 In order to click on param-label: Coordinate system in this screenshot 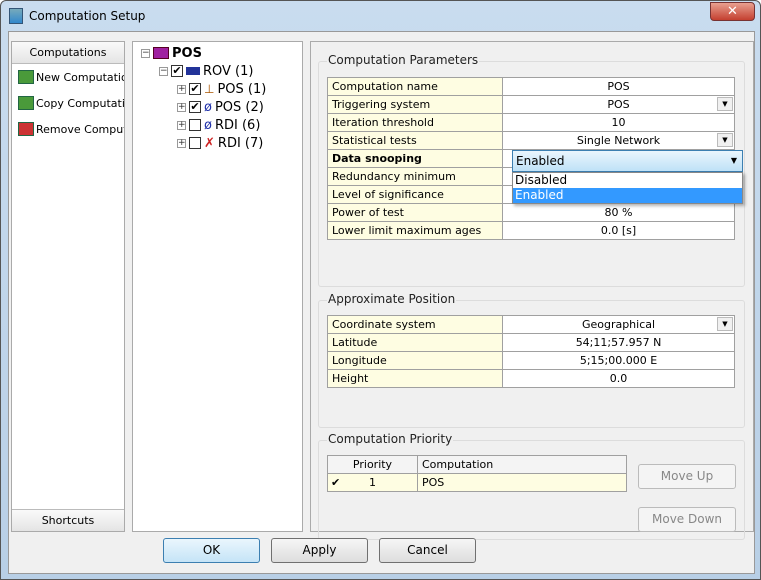, I will do `click(415, 324)`.